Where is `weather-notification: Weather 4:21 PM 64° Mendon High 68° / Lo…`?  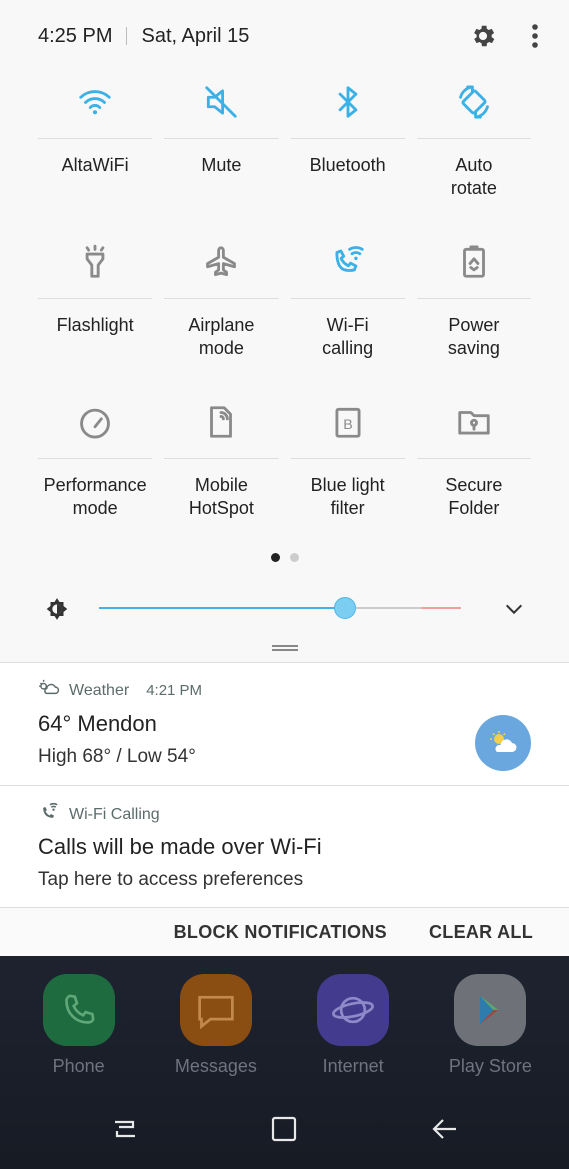
weather-notification: Weather 4:21 PM 64° Mendon High 68° / Lo… is located at coordinates (284, 724).